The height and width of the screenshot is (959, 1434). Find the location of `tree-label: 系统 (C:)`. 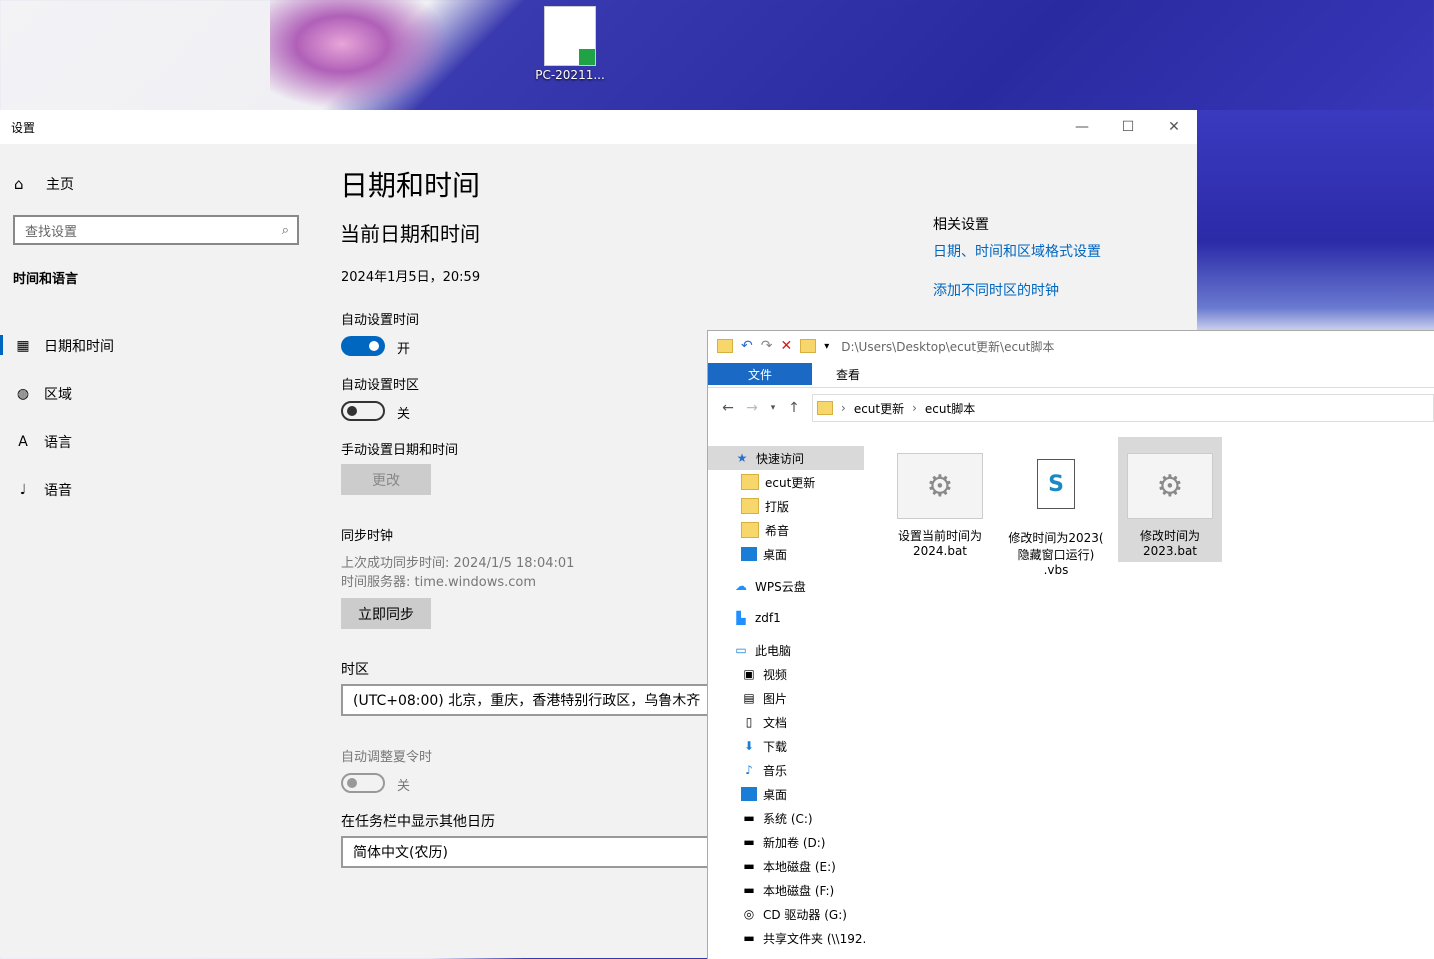

tree-label: 系统 (C:) is located at coordinates (788, 818).